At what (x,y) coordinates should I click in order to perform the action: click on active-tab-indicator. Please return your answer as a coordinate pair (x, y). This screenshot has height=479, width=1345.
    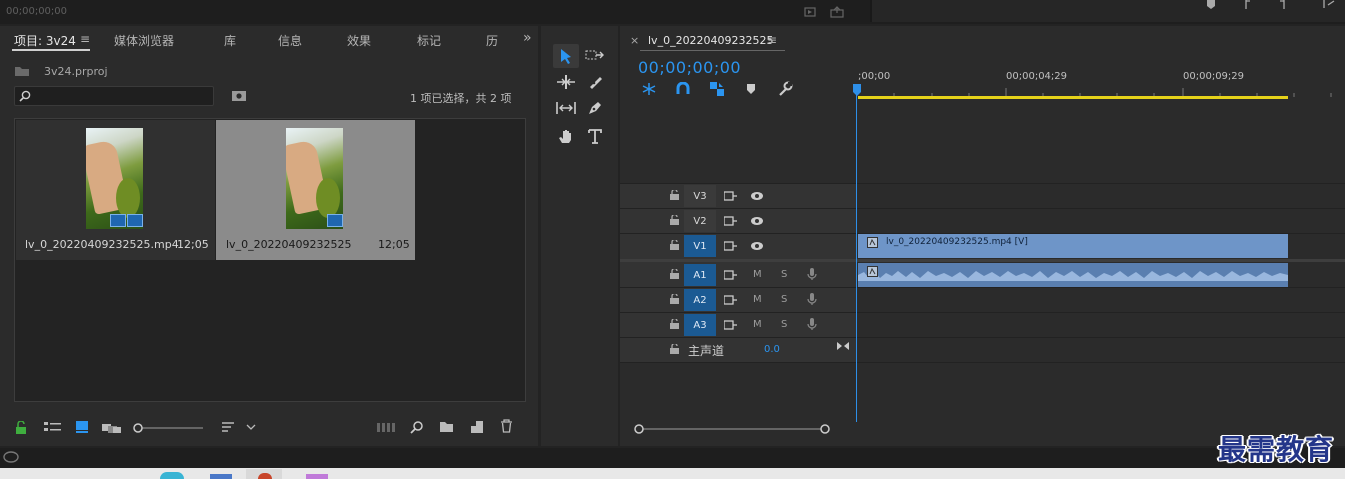
    Looking at the image, I should click on (712, 50).